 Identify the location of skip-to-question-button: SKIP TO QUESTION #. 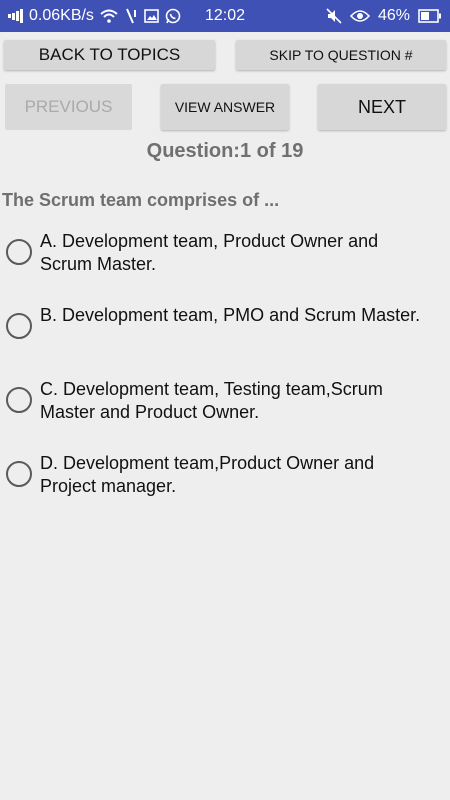
(341, 55).